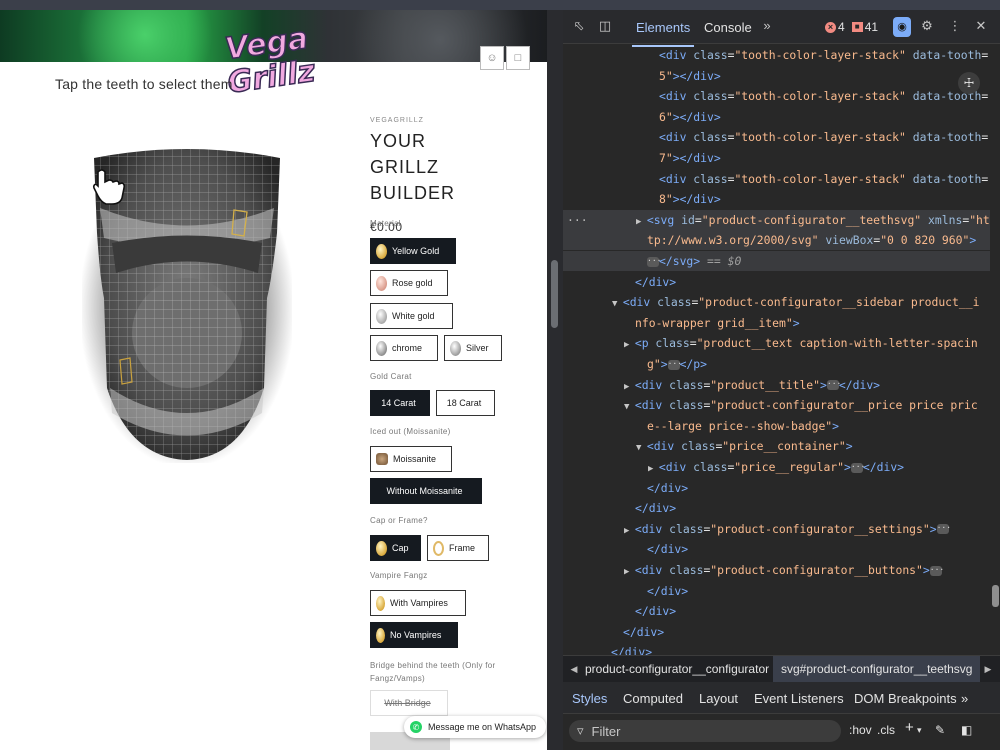 The height and width of the screenshot is (750, 1000). I want to click on user-icon: ☺, so click(492, 58).